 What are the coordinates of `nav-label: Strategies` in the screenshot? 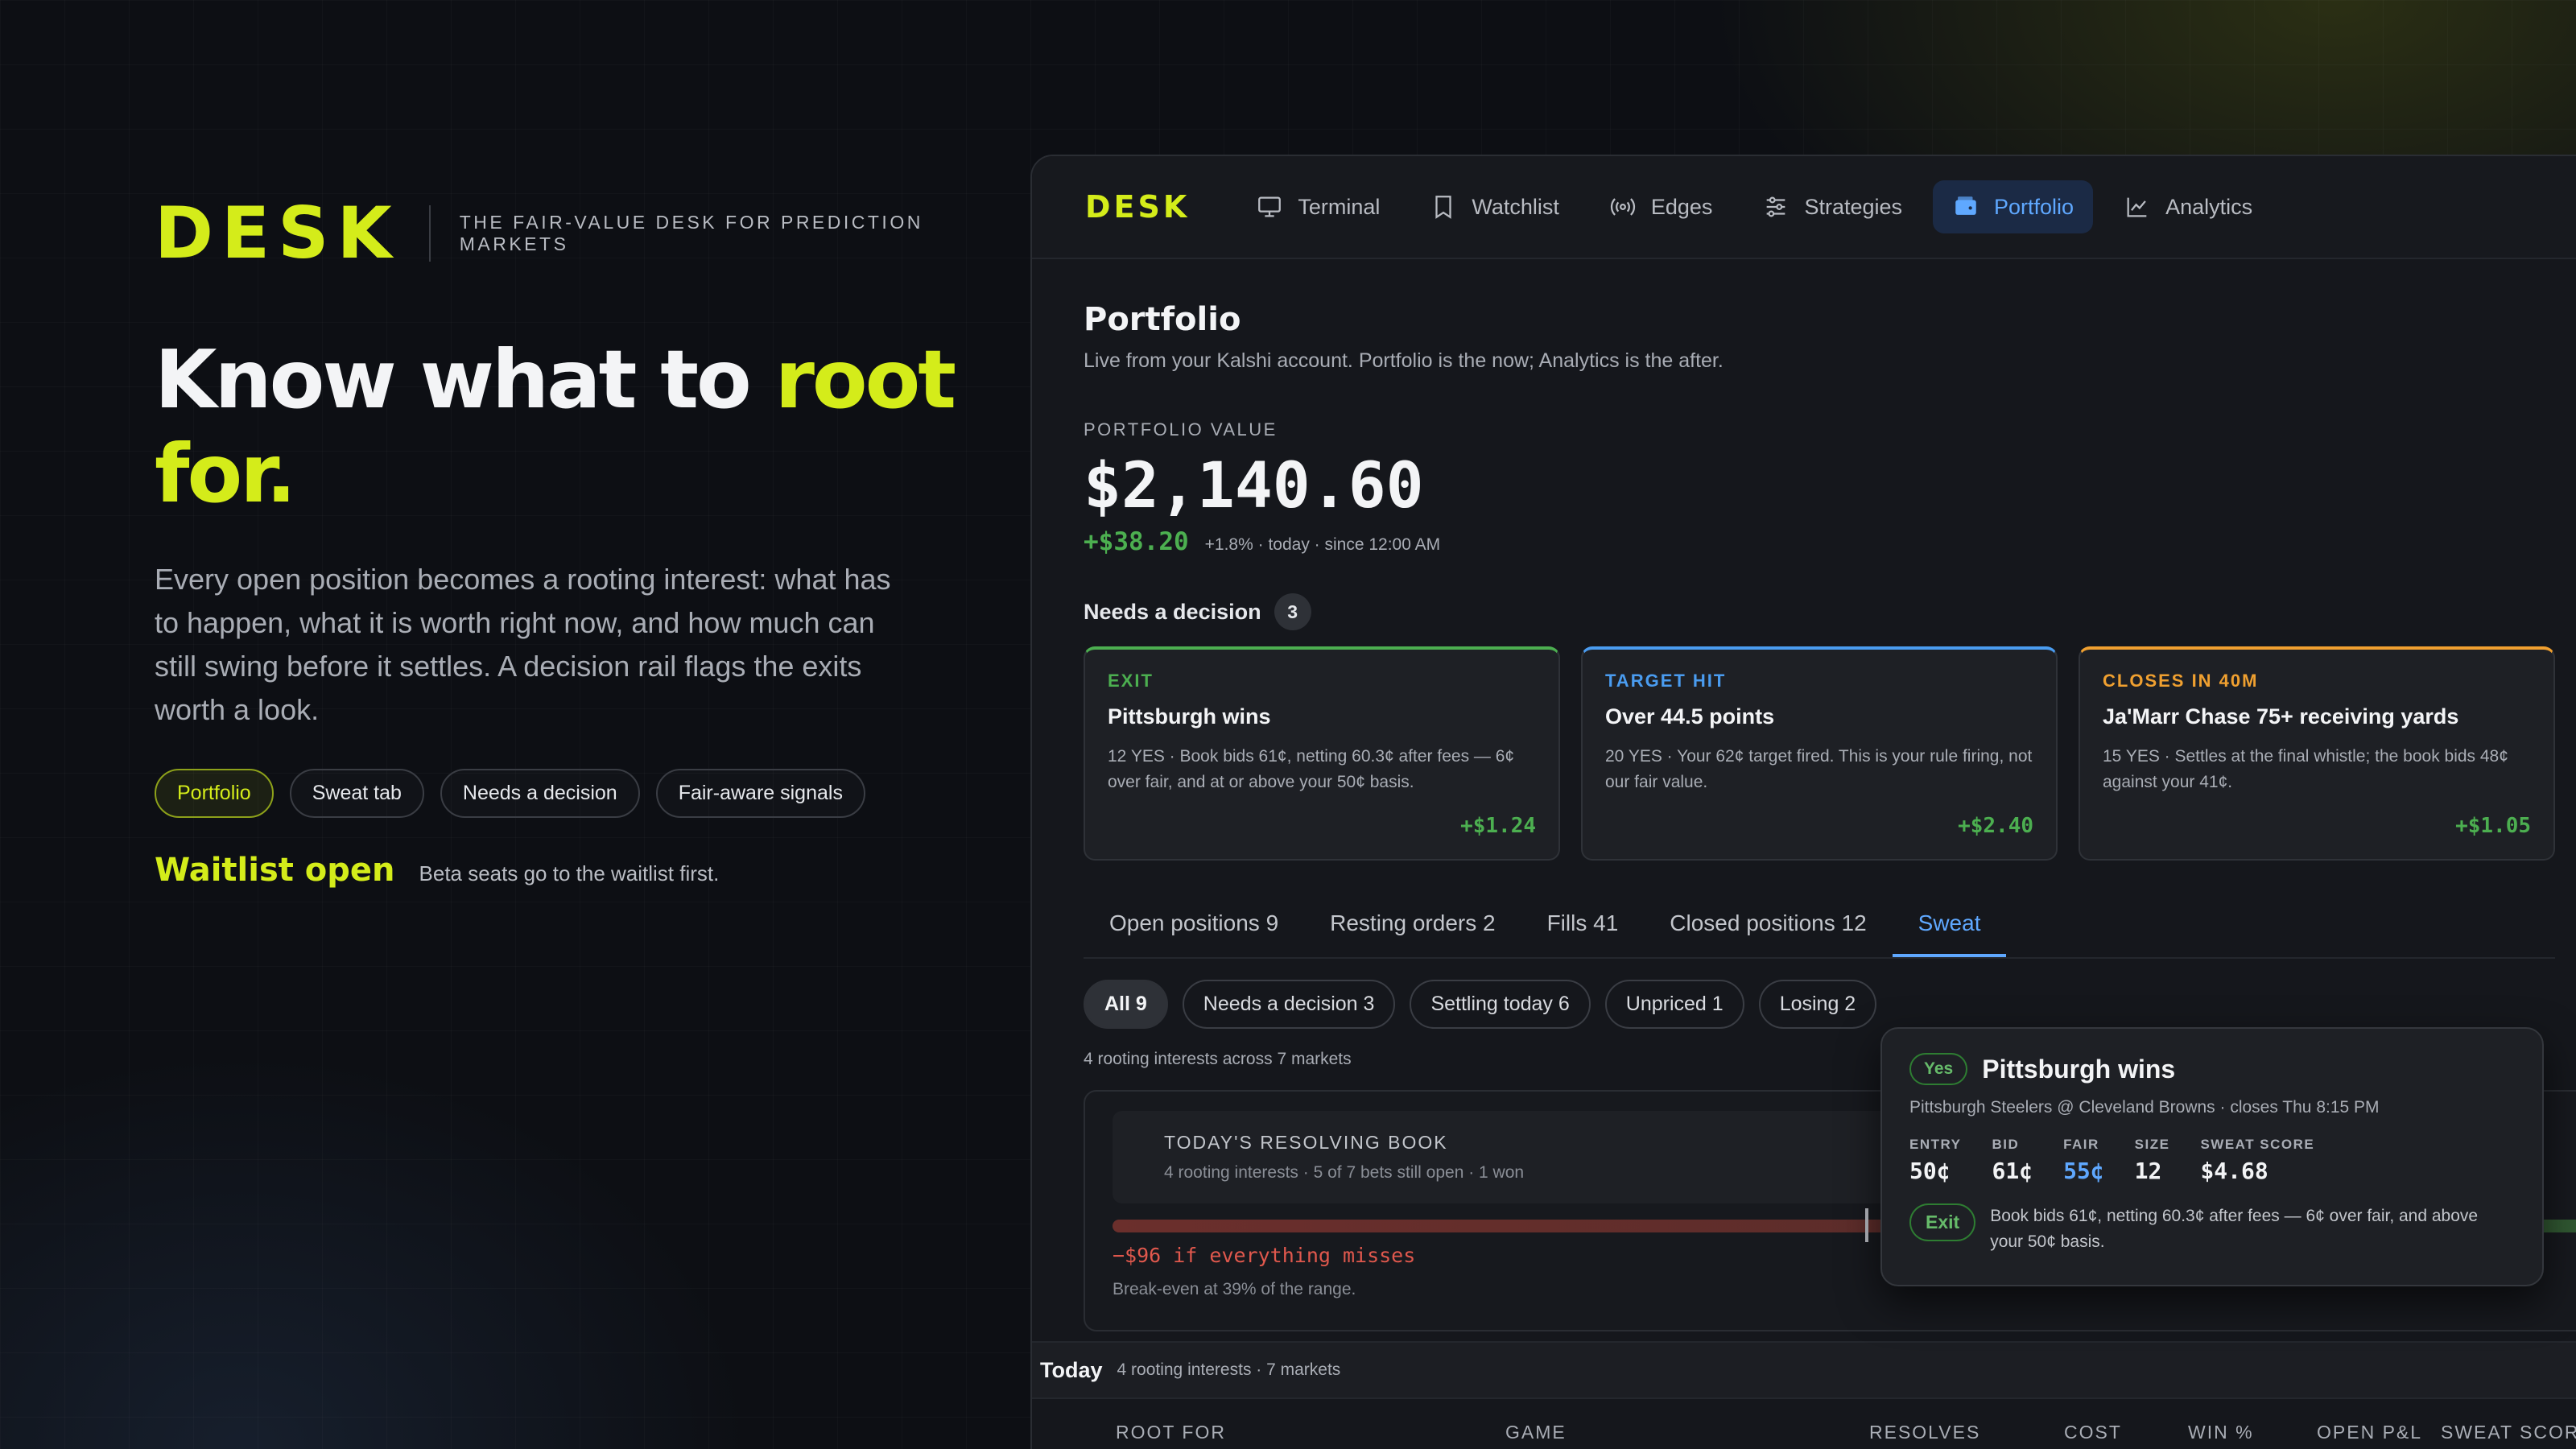 It's located at (1853, 206).